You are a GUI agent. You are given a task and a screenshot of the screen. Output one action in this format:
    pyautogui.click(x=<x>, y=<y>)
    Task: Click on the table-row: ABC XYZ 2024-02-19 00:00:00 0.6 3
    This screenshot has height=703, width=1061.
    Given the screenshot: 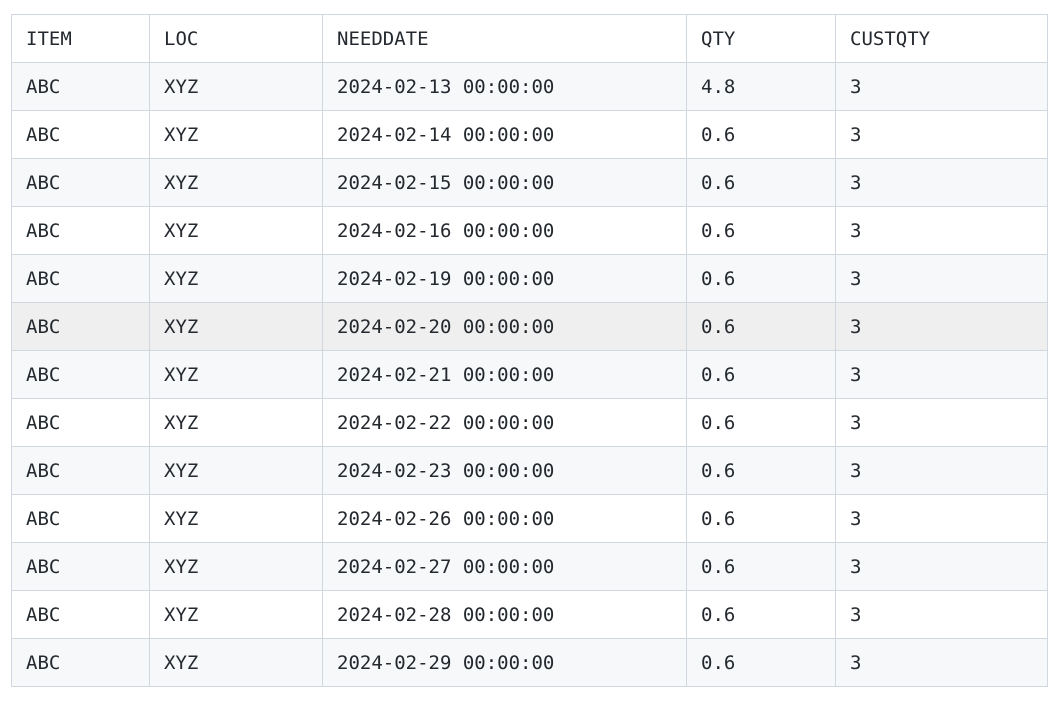 What is the action you would take?
    pyautogui.click(x=529, y=278)
    